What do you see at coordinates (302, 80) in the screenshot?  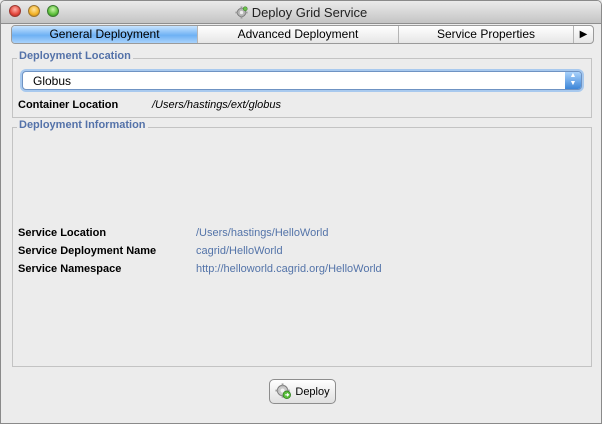 I see `container-type-select: Globus ▲ ▼` at bounding box center [302, 80].